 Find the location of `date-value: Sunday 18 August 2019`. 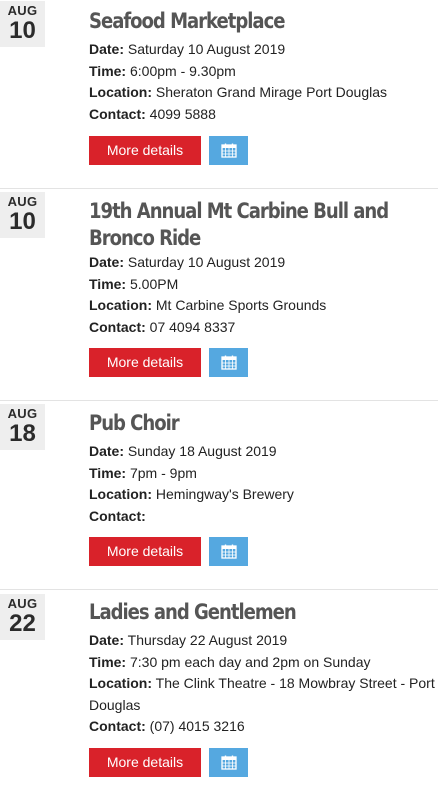

date-value: Sunday 18 August 2019 is located at coordinates (202, 451).